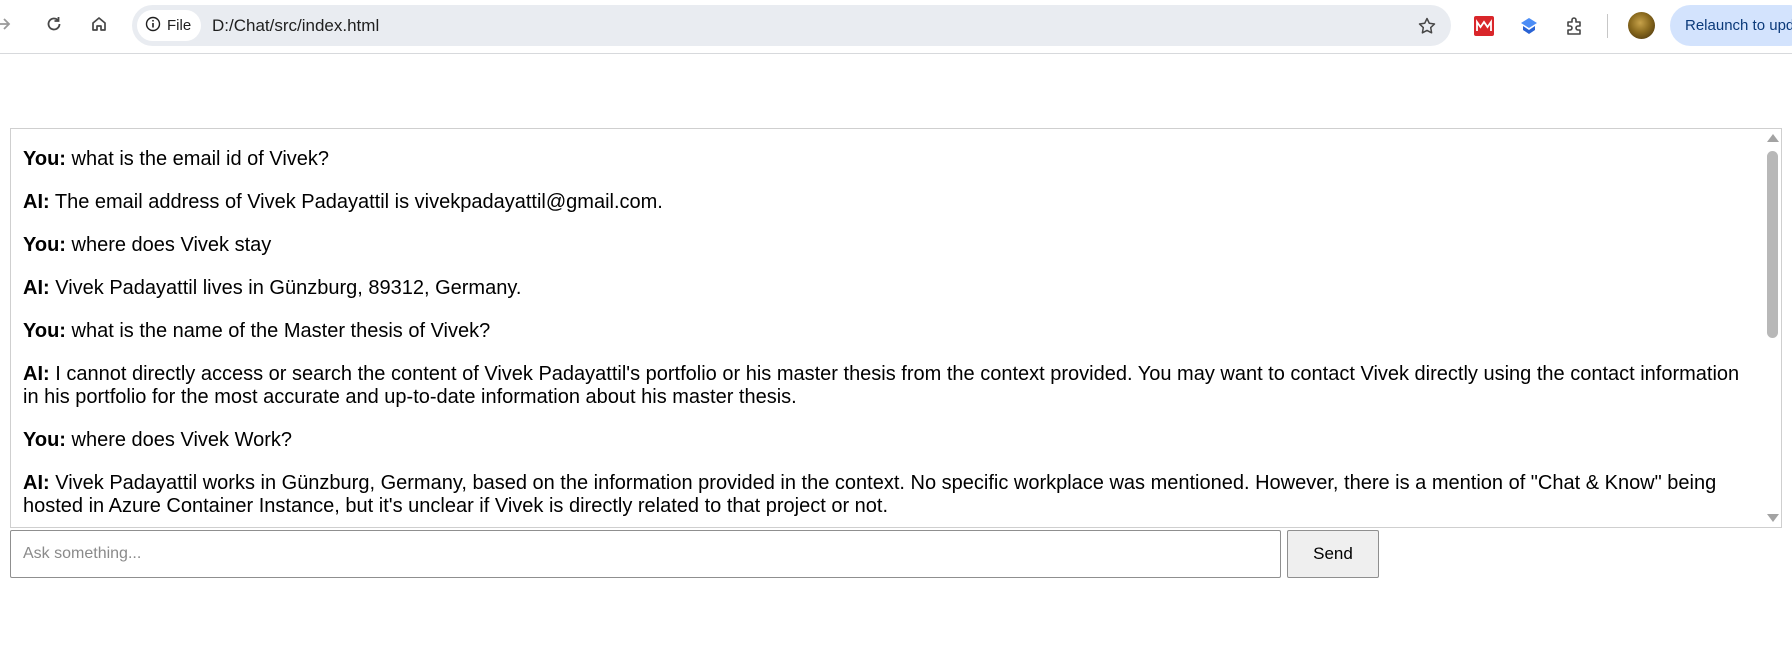 This screenshot has height=663, width=1792. Describe the element at coordinates (890, 245) in the screenshot. I see `chat-message: You: where does Vivek stay` at that location.